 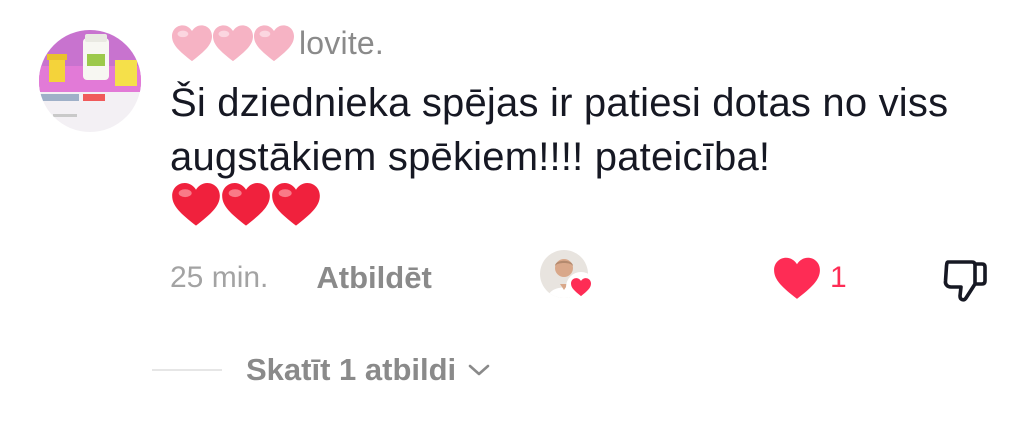 I want to click on thumbs-down-icon, so click(x=964, y=280).